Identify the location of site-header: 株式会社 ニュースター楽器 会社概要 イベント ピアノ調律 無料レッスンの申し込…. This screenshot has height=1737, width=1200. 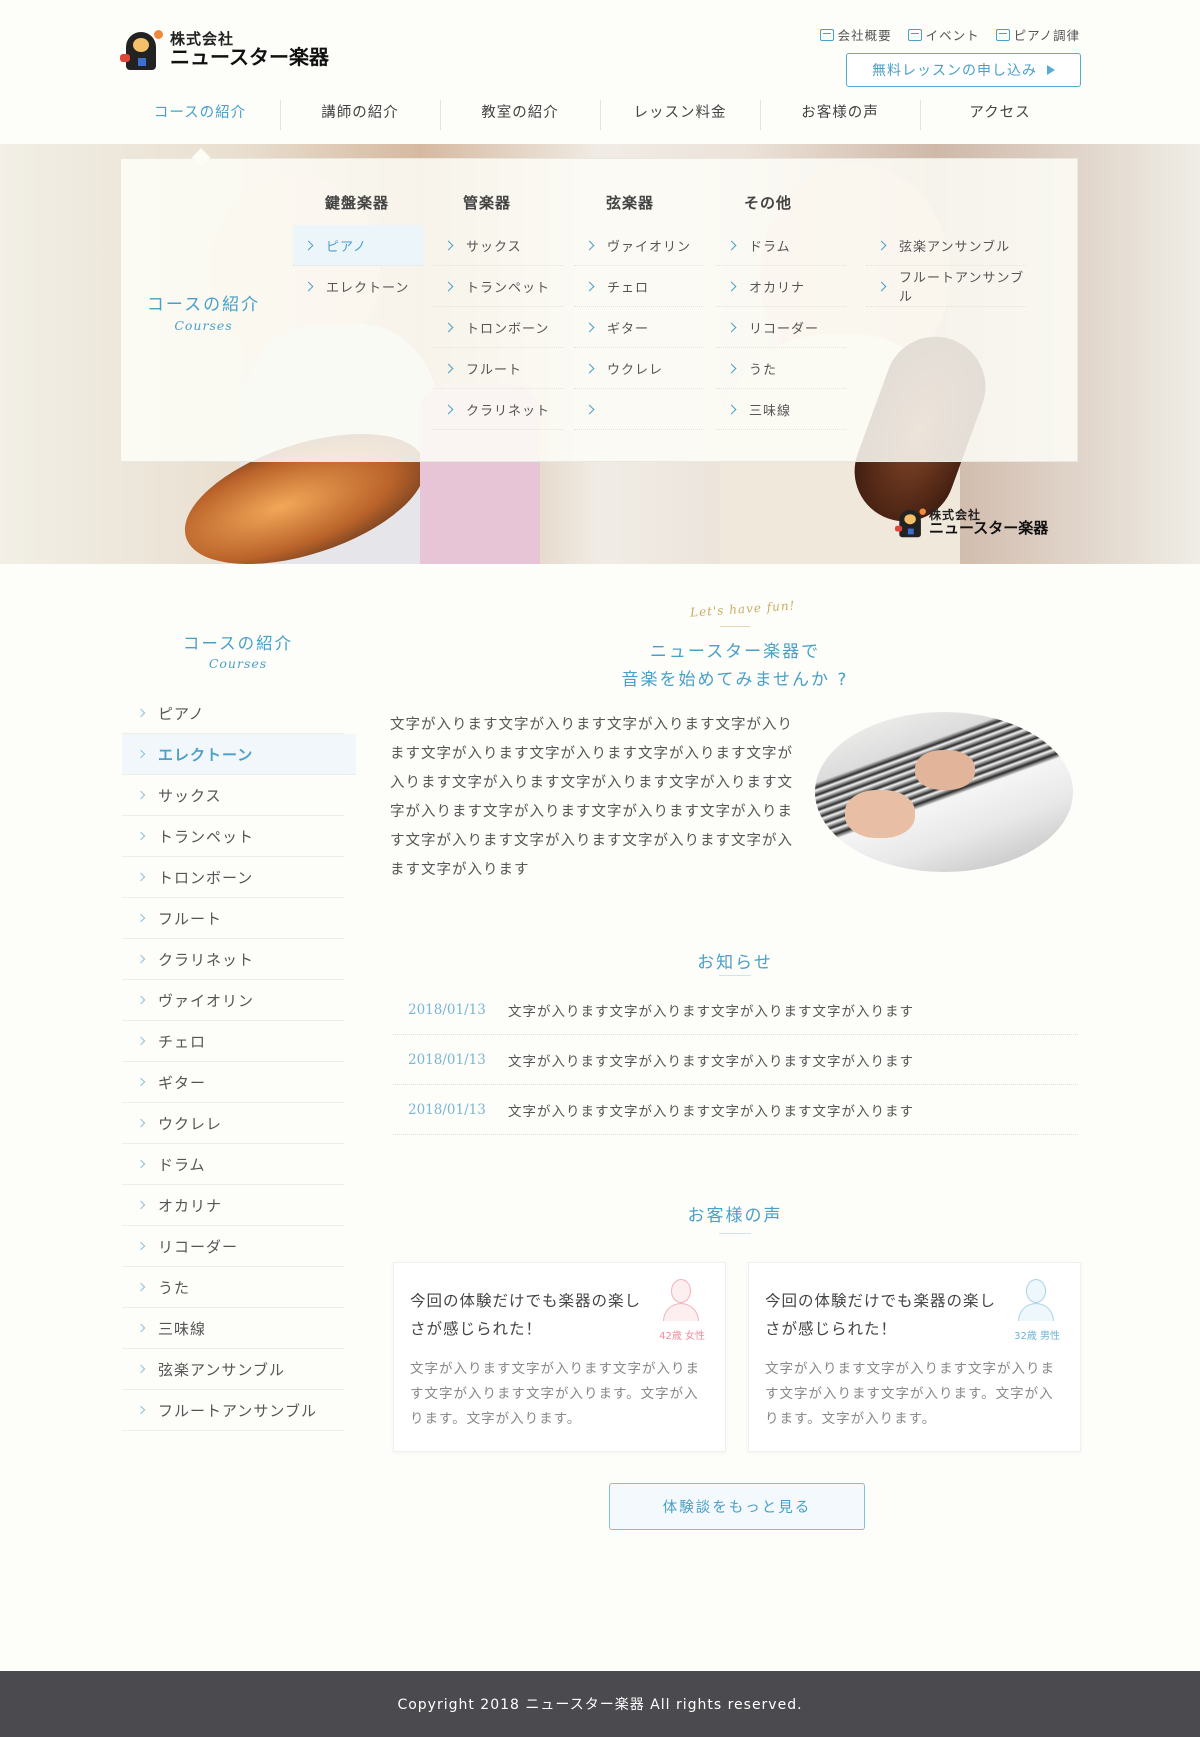
(600, 72).